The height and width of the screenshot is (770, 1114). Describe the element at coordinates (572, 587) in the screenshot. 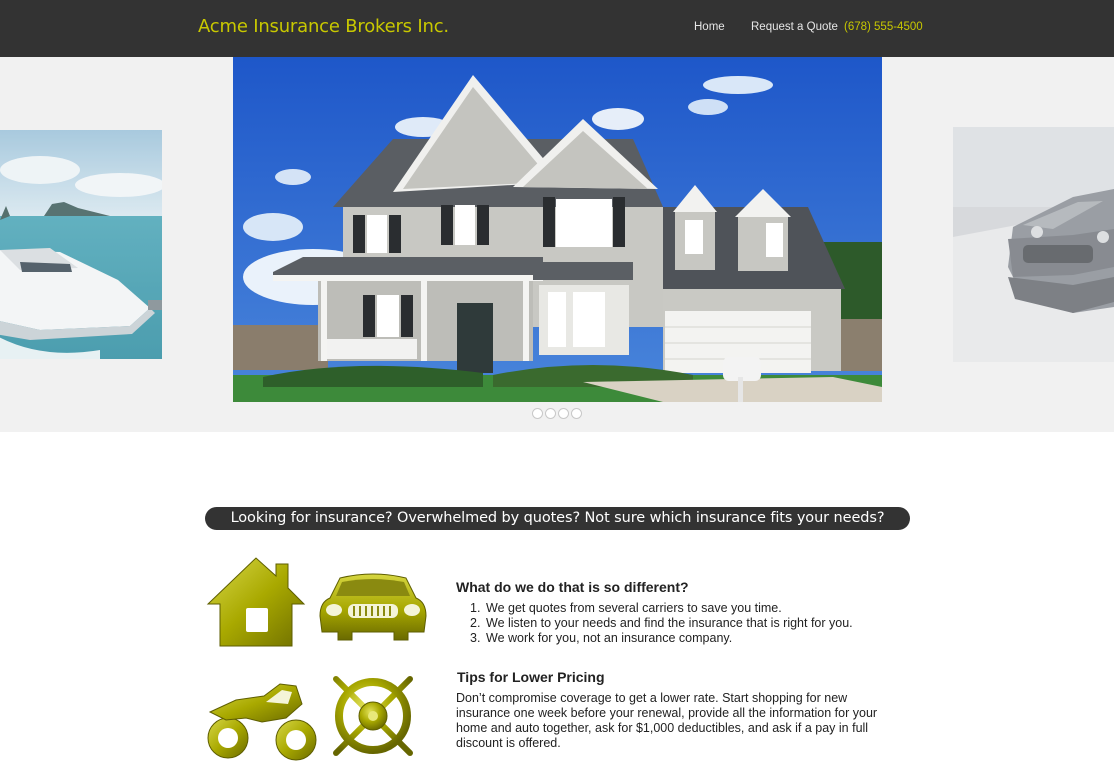

I see `difference-heading: What do we do that is so different?` at that location.